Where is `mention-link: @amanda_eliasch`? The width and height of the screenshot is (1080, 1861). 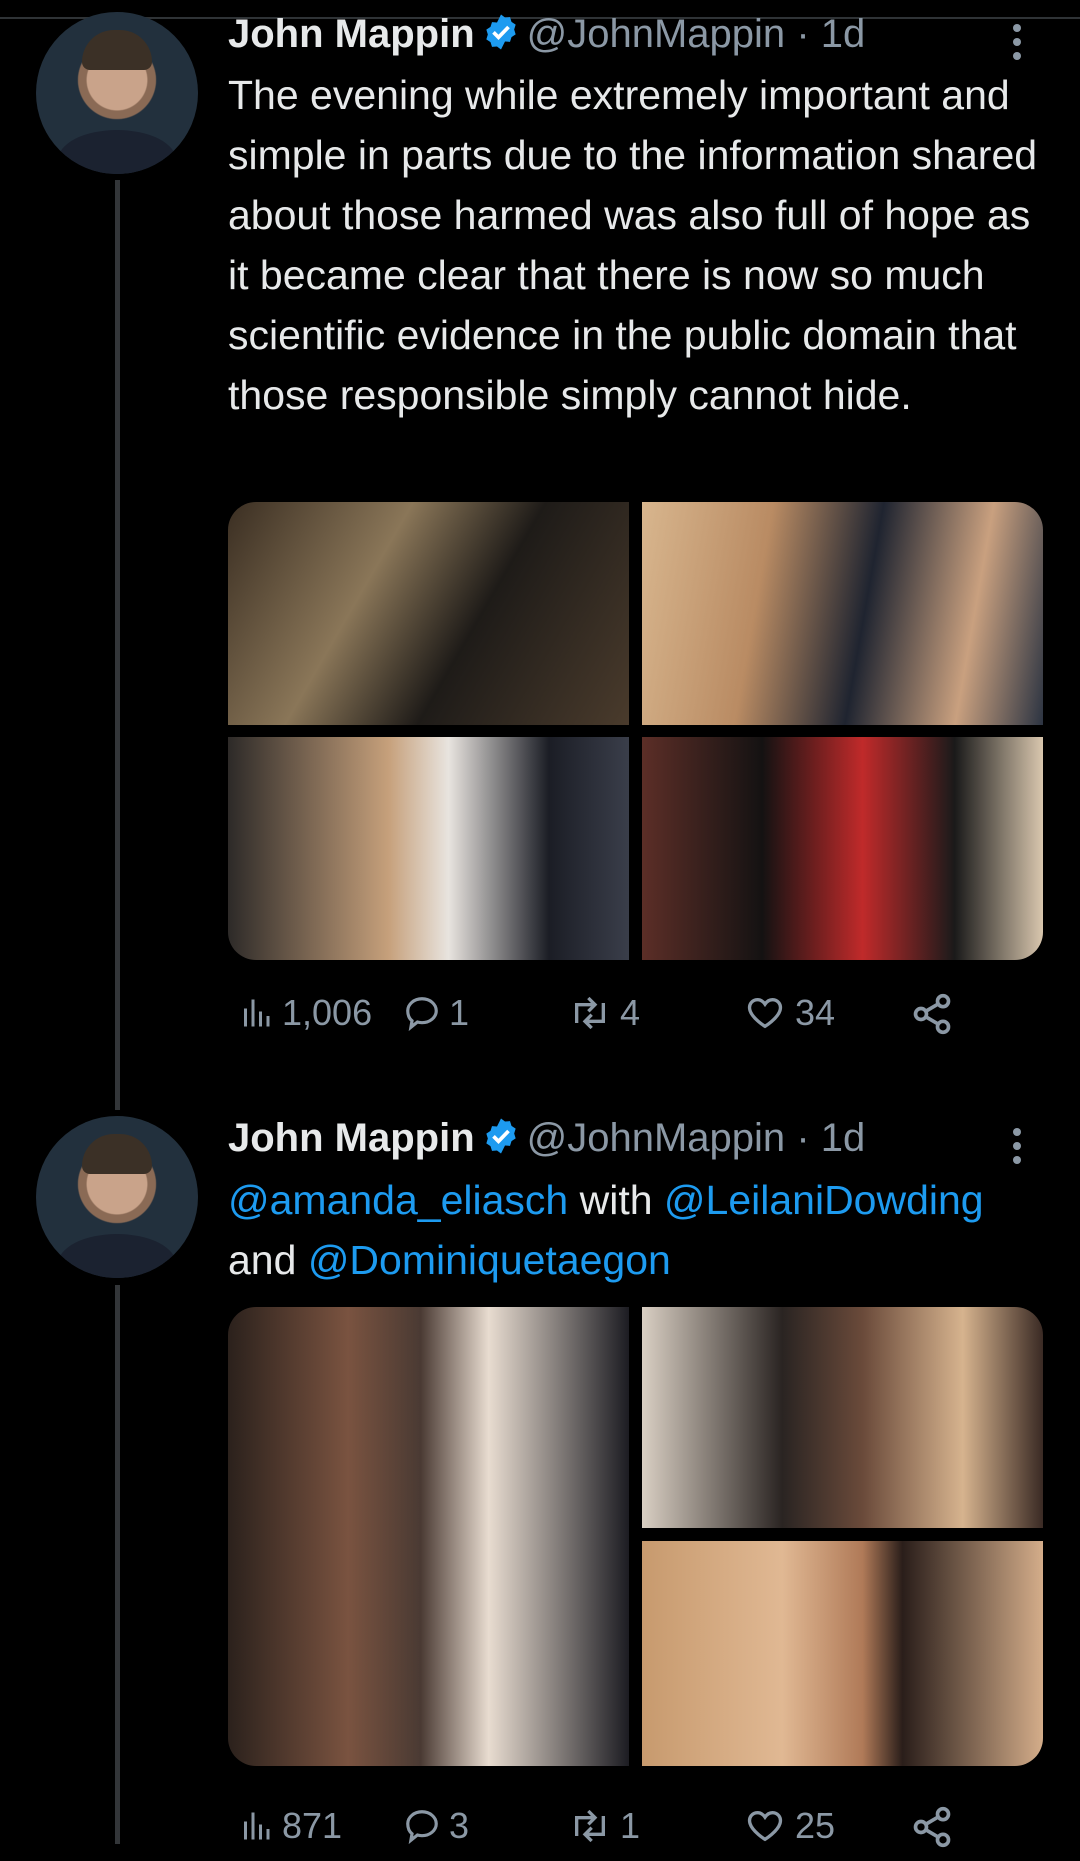 mention-link: @amanda_eliasch is located at coordinates (398, 1200).